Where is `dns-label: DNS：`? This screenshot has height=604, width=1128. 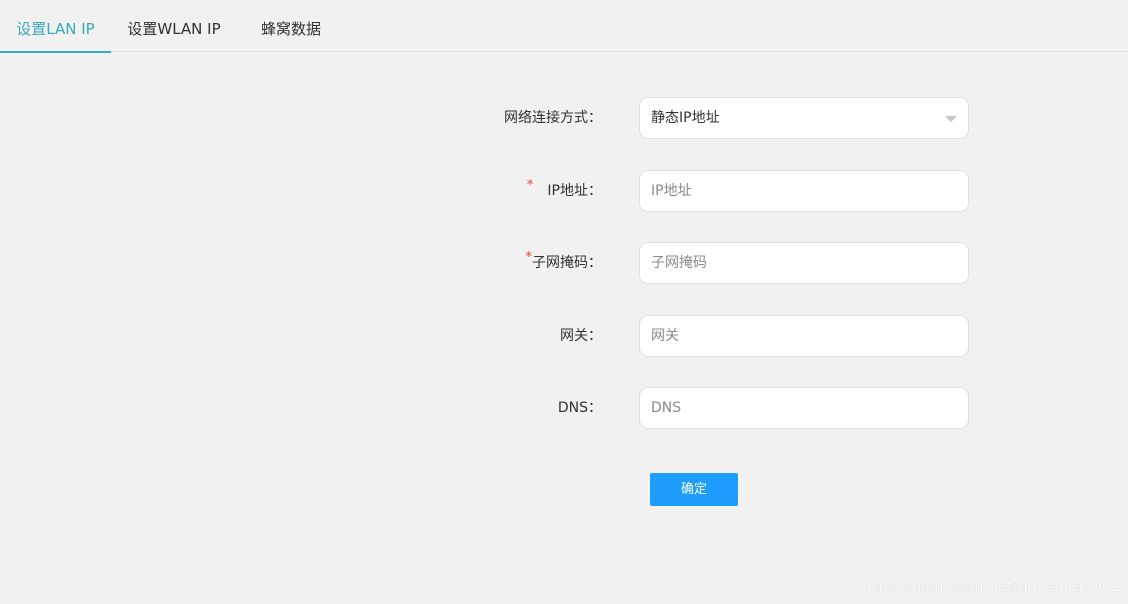
dns-label: DNS： is located at coordinates (579, 408).